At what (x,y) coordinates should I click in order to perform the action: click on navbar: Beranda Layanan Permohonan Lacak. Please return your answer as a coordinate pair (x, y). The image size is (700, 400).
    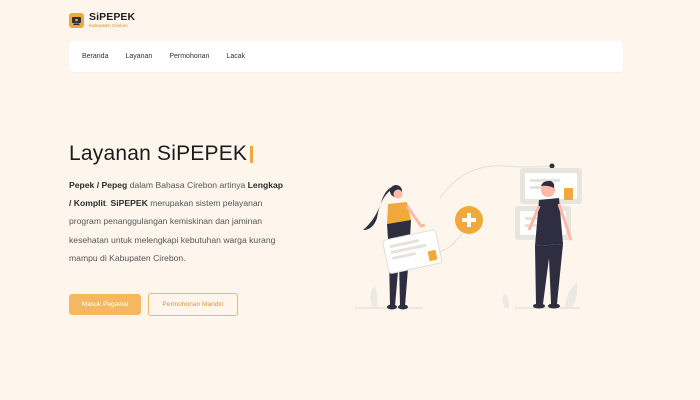
    Looking at the image, I should click on (346, 56).